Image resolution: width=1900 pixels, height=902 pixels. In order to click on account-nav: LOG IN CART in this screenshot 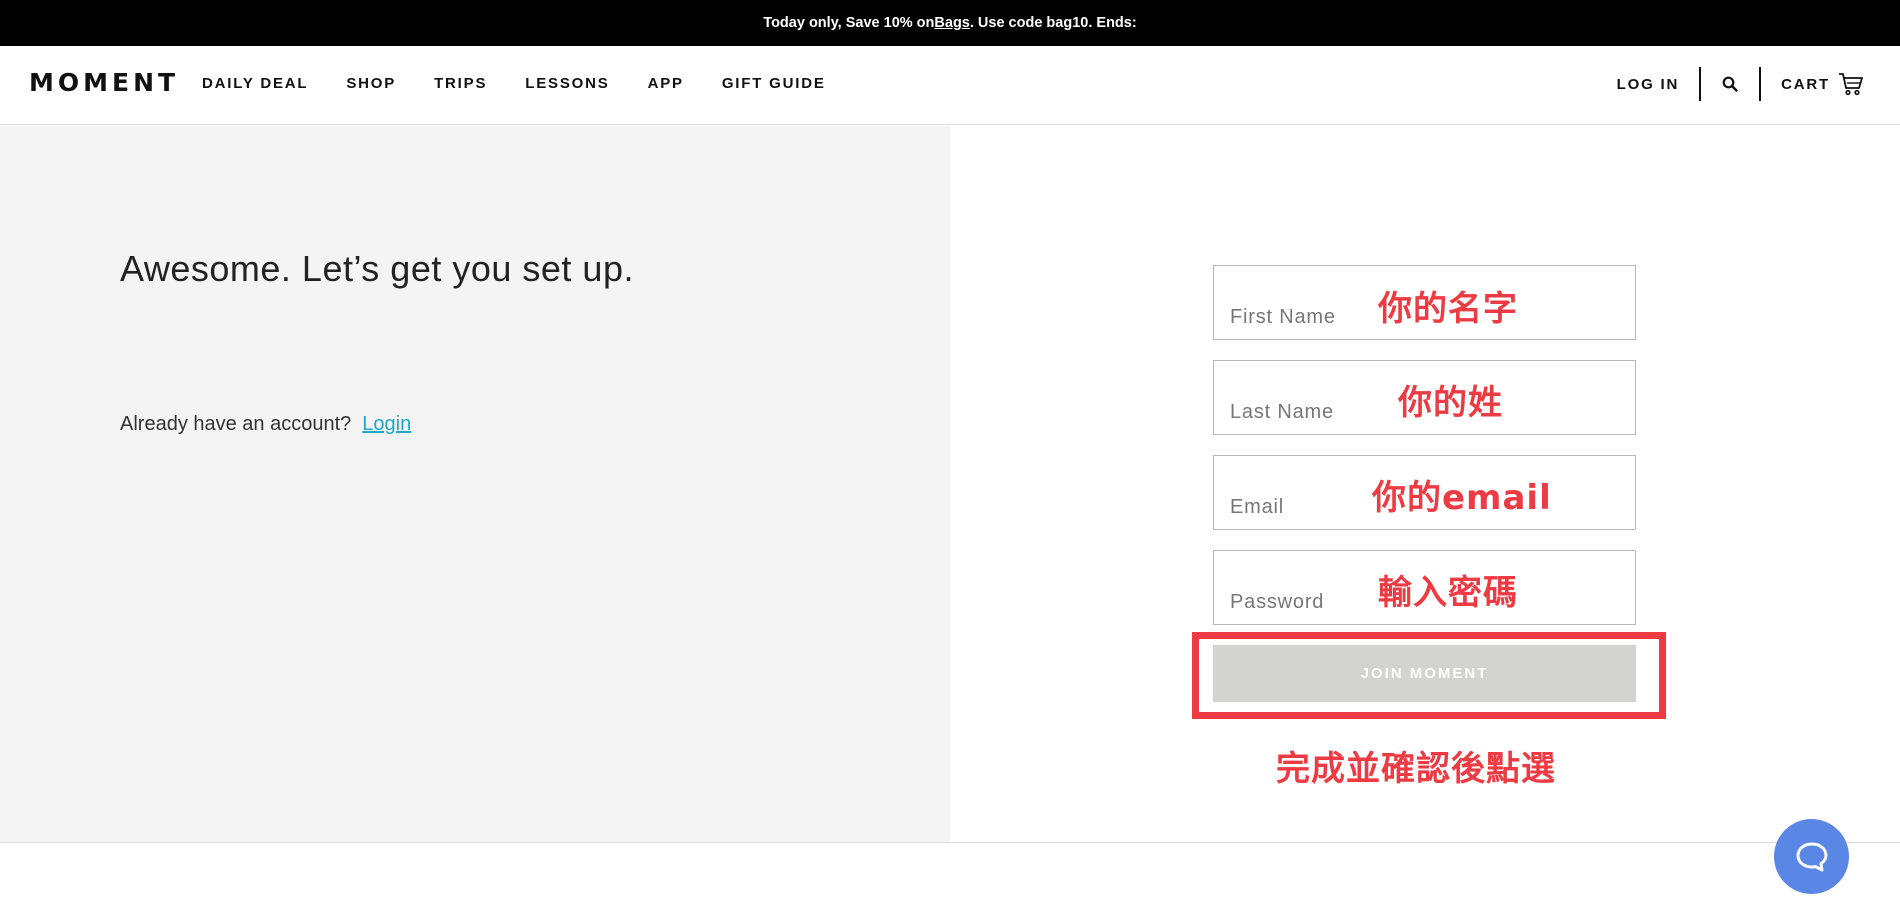, I will do `click(1740, 84)`.